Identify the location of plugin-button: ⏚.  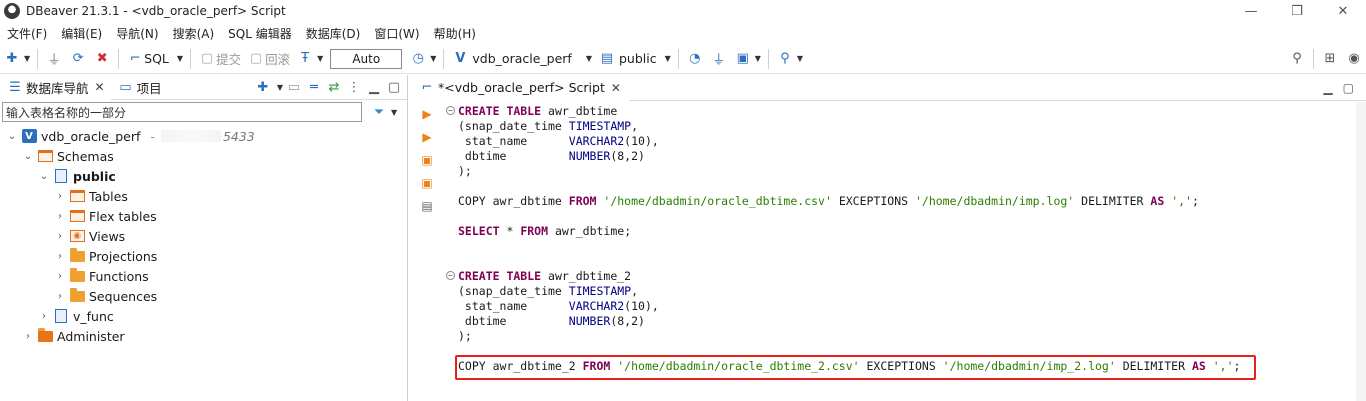
(719, 59).